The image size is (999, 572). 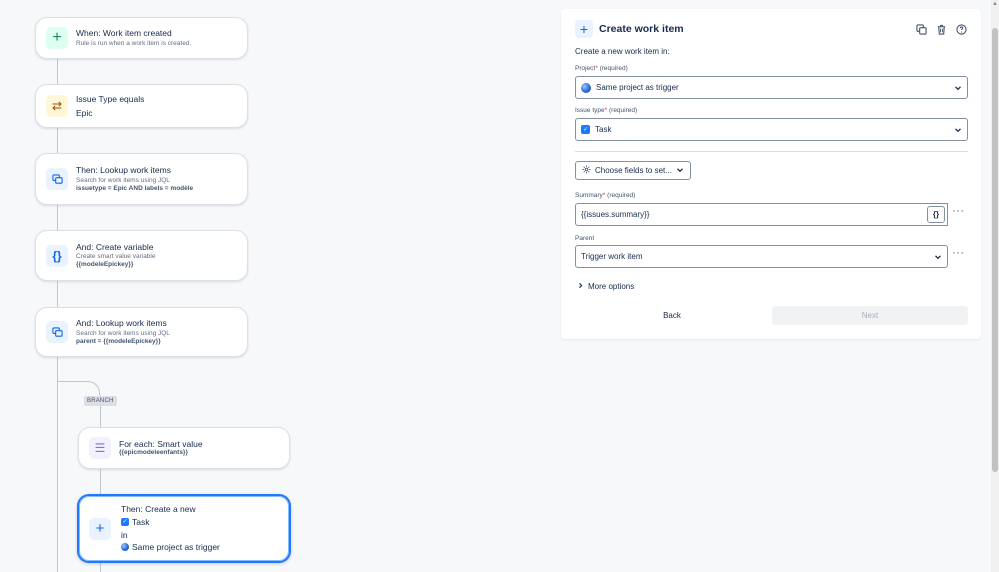 I want to click on issue-type-value: Task, so click(x=603, y=129).